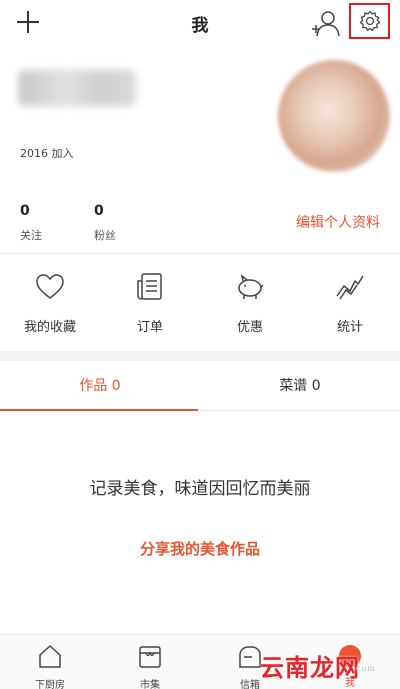  What do you see at coordinates (338, 222) in the screenshot?
I see `edit-profile-link: 编辑个人资料` at bounding box center [338, 222].